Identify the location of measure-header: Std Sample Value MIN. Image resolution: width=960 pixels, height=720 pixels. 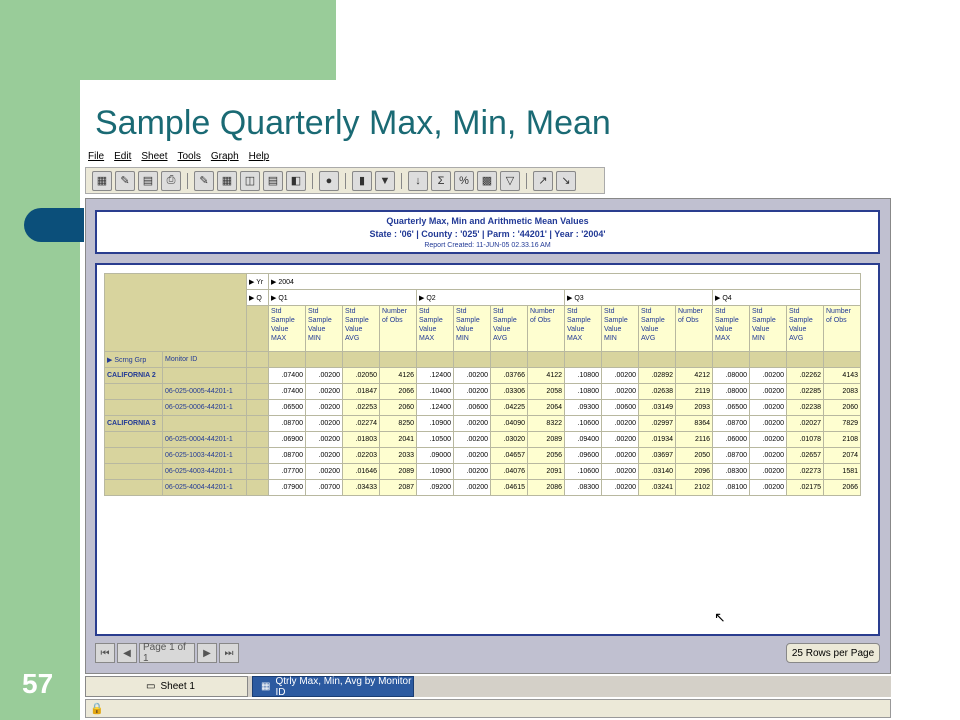
(324, 328).